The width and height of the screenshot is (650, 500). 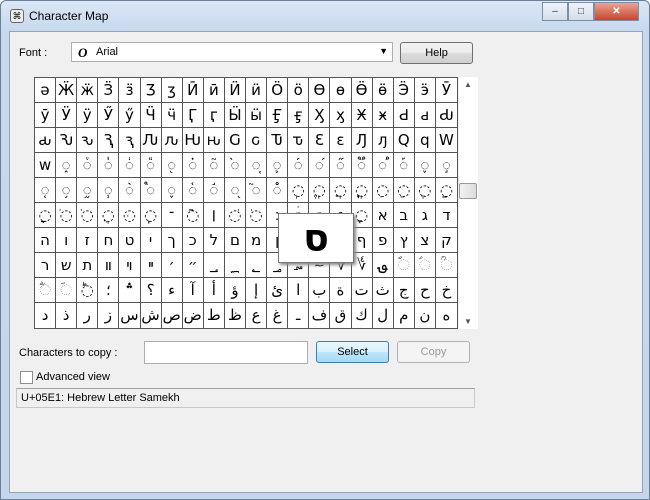 What do you see at coordinates (172, 190) in the screenshot?
I see `character-cell: ◌֪` at bounding box center [172, 190].